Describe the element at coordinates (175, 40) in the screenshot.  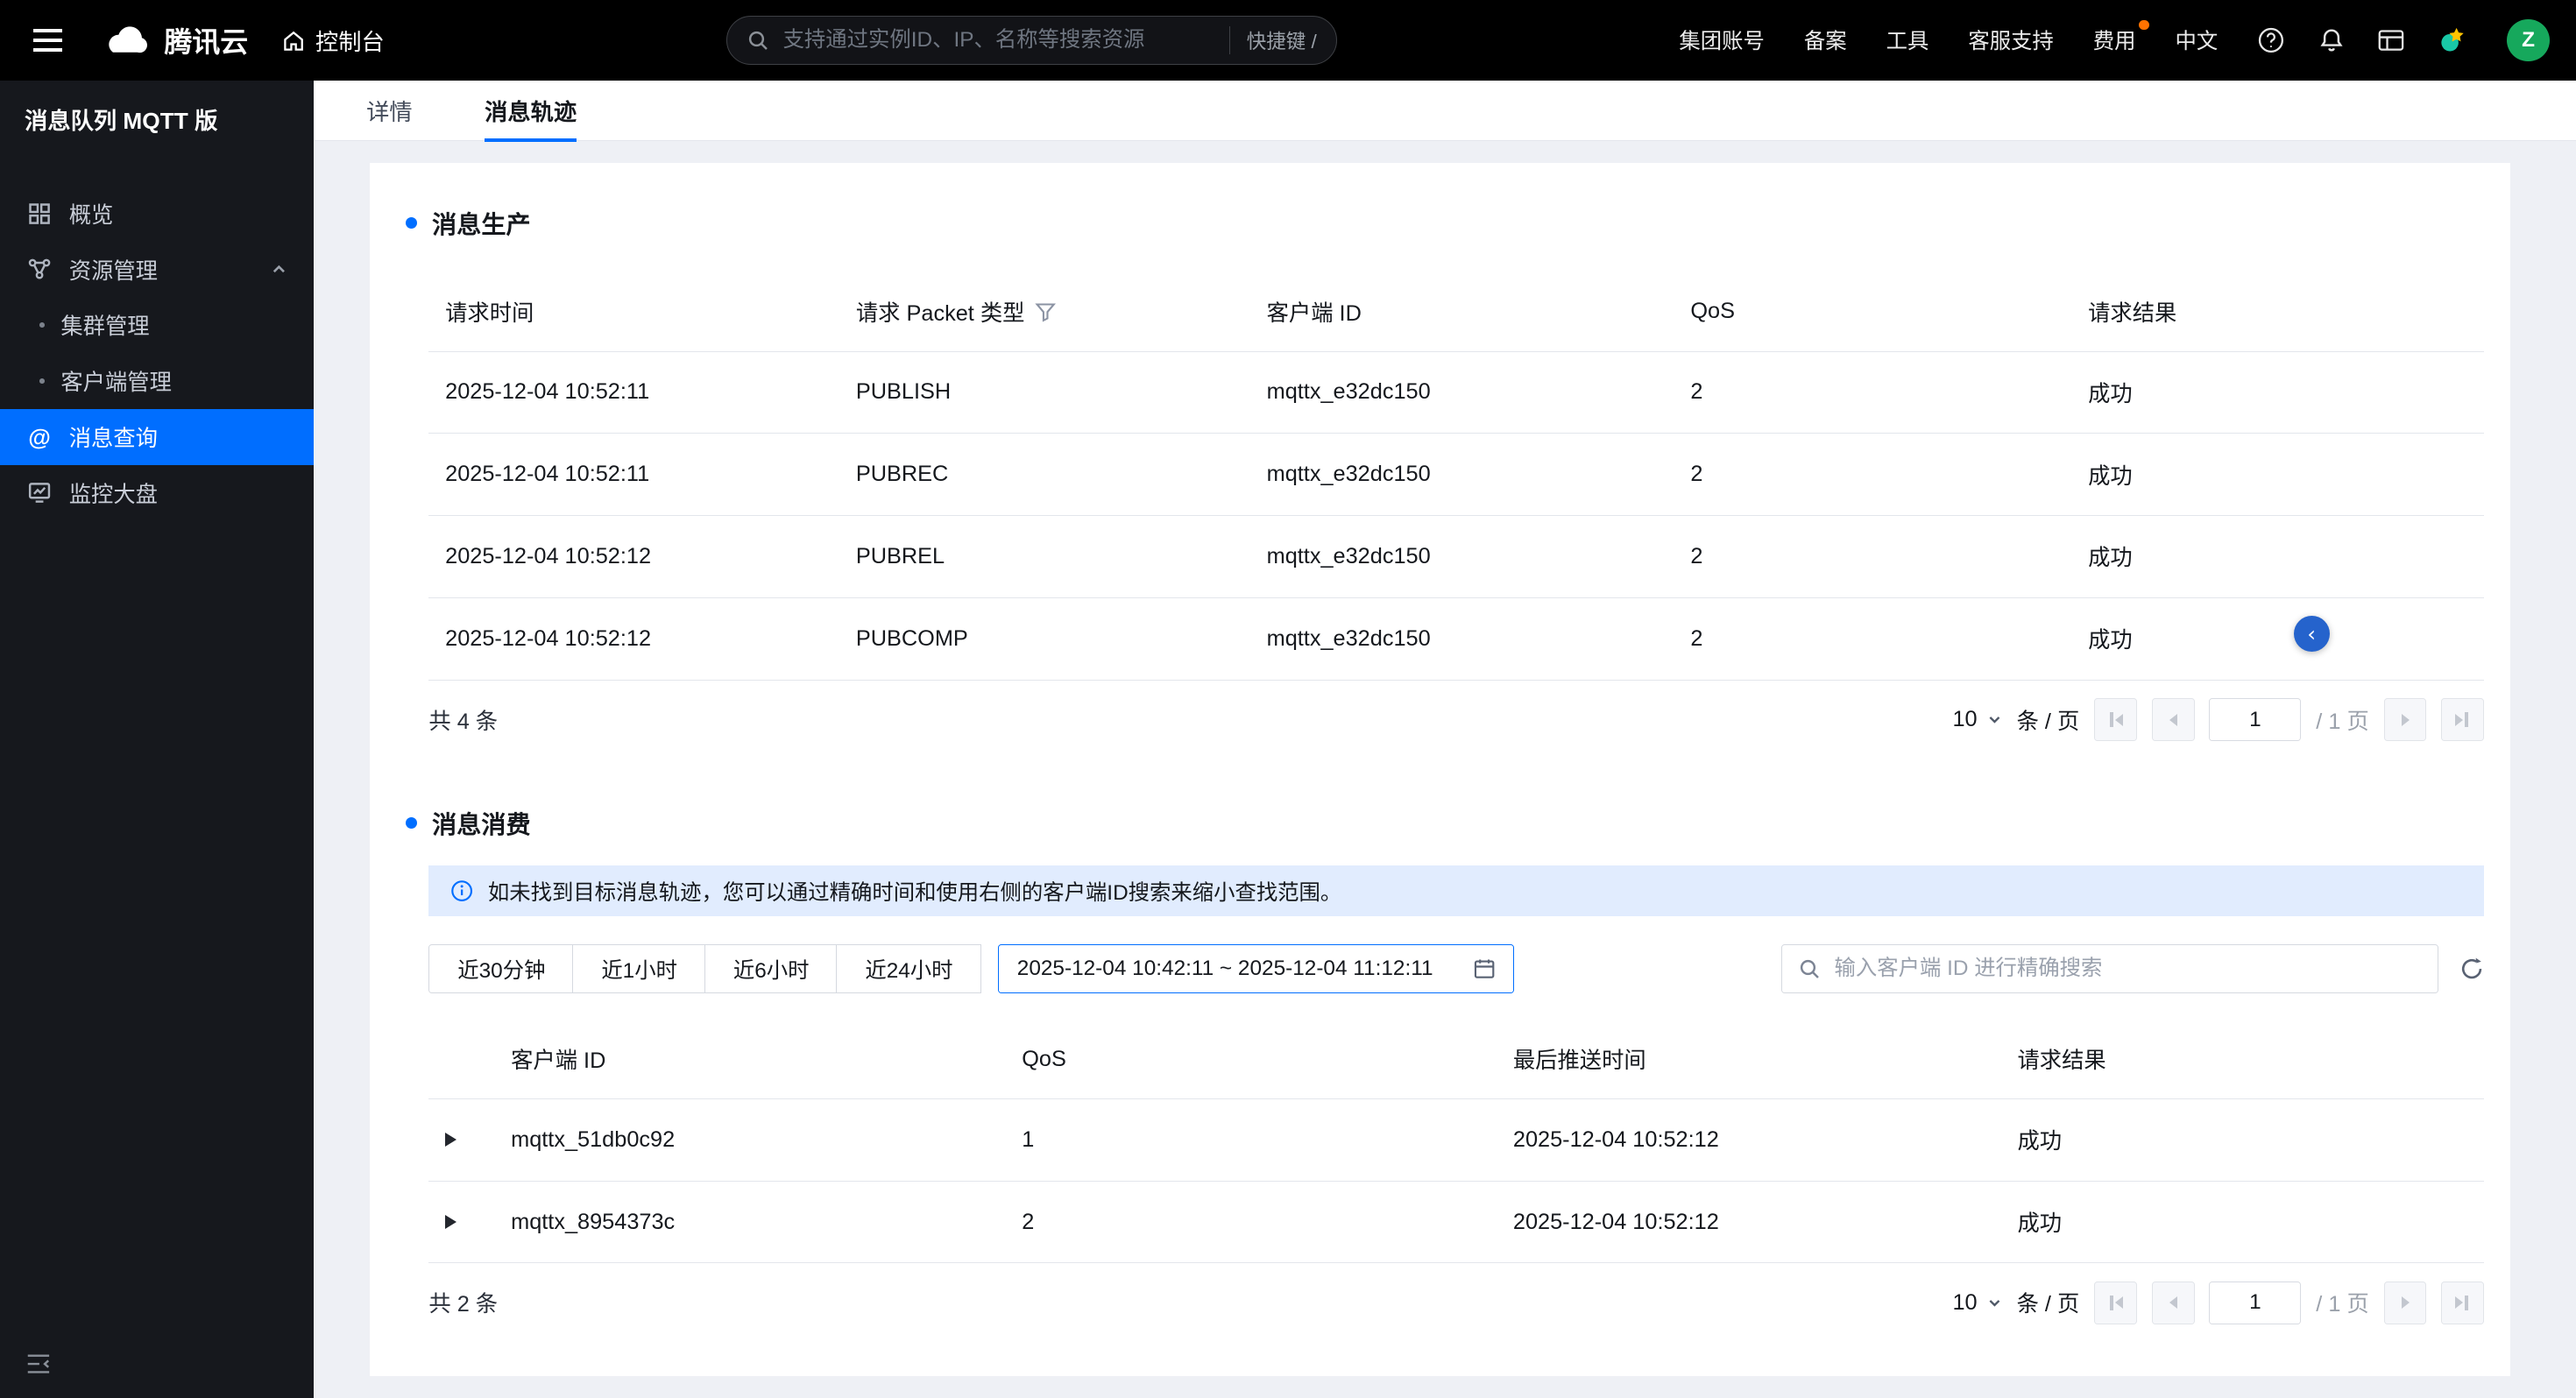
I see `tencent-cloud-logo: 腾讯云` at that location.